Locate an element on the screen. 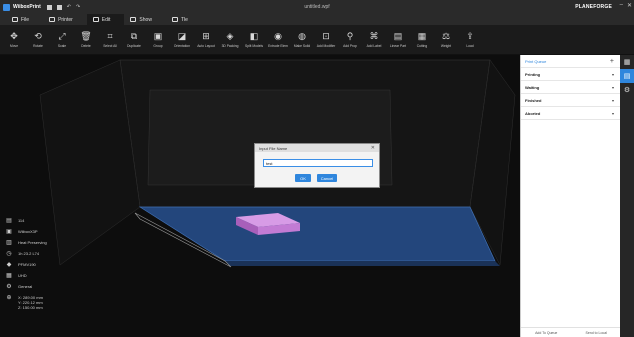 The width and height of the screenshot is (634, 337). print-queue-header: Print Queue + is located at coordinates (570, 61).